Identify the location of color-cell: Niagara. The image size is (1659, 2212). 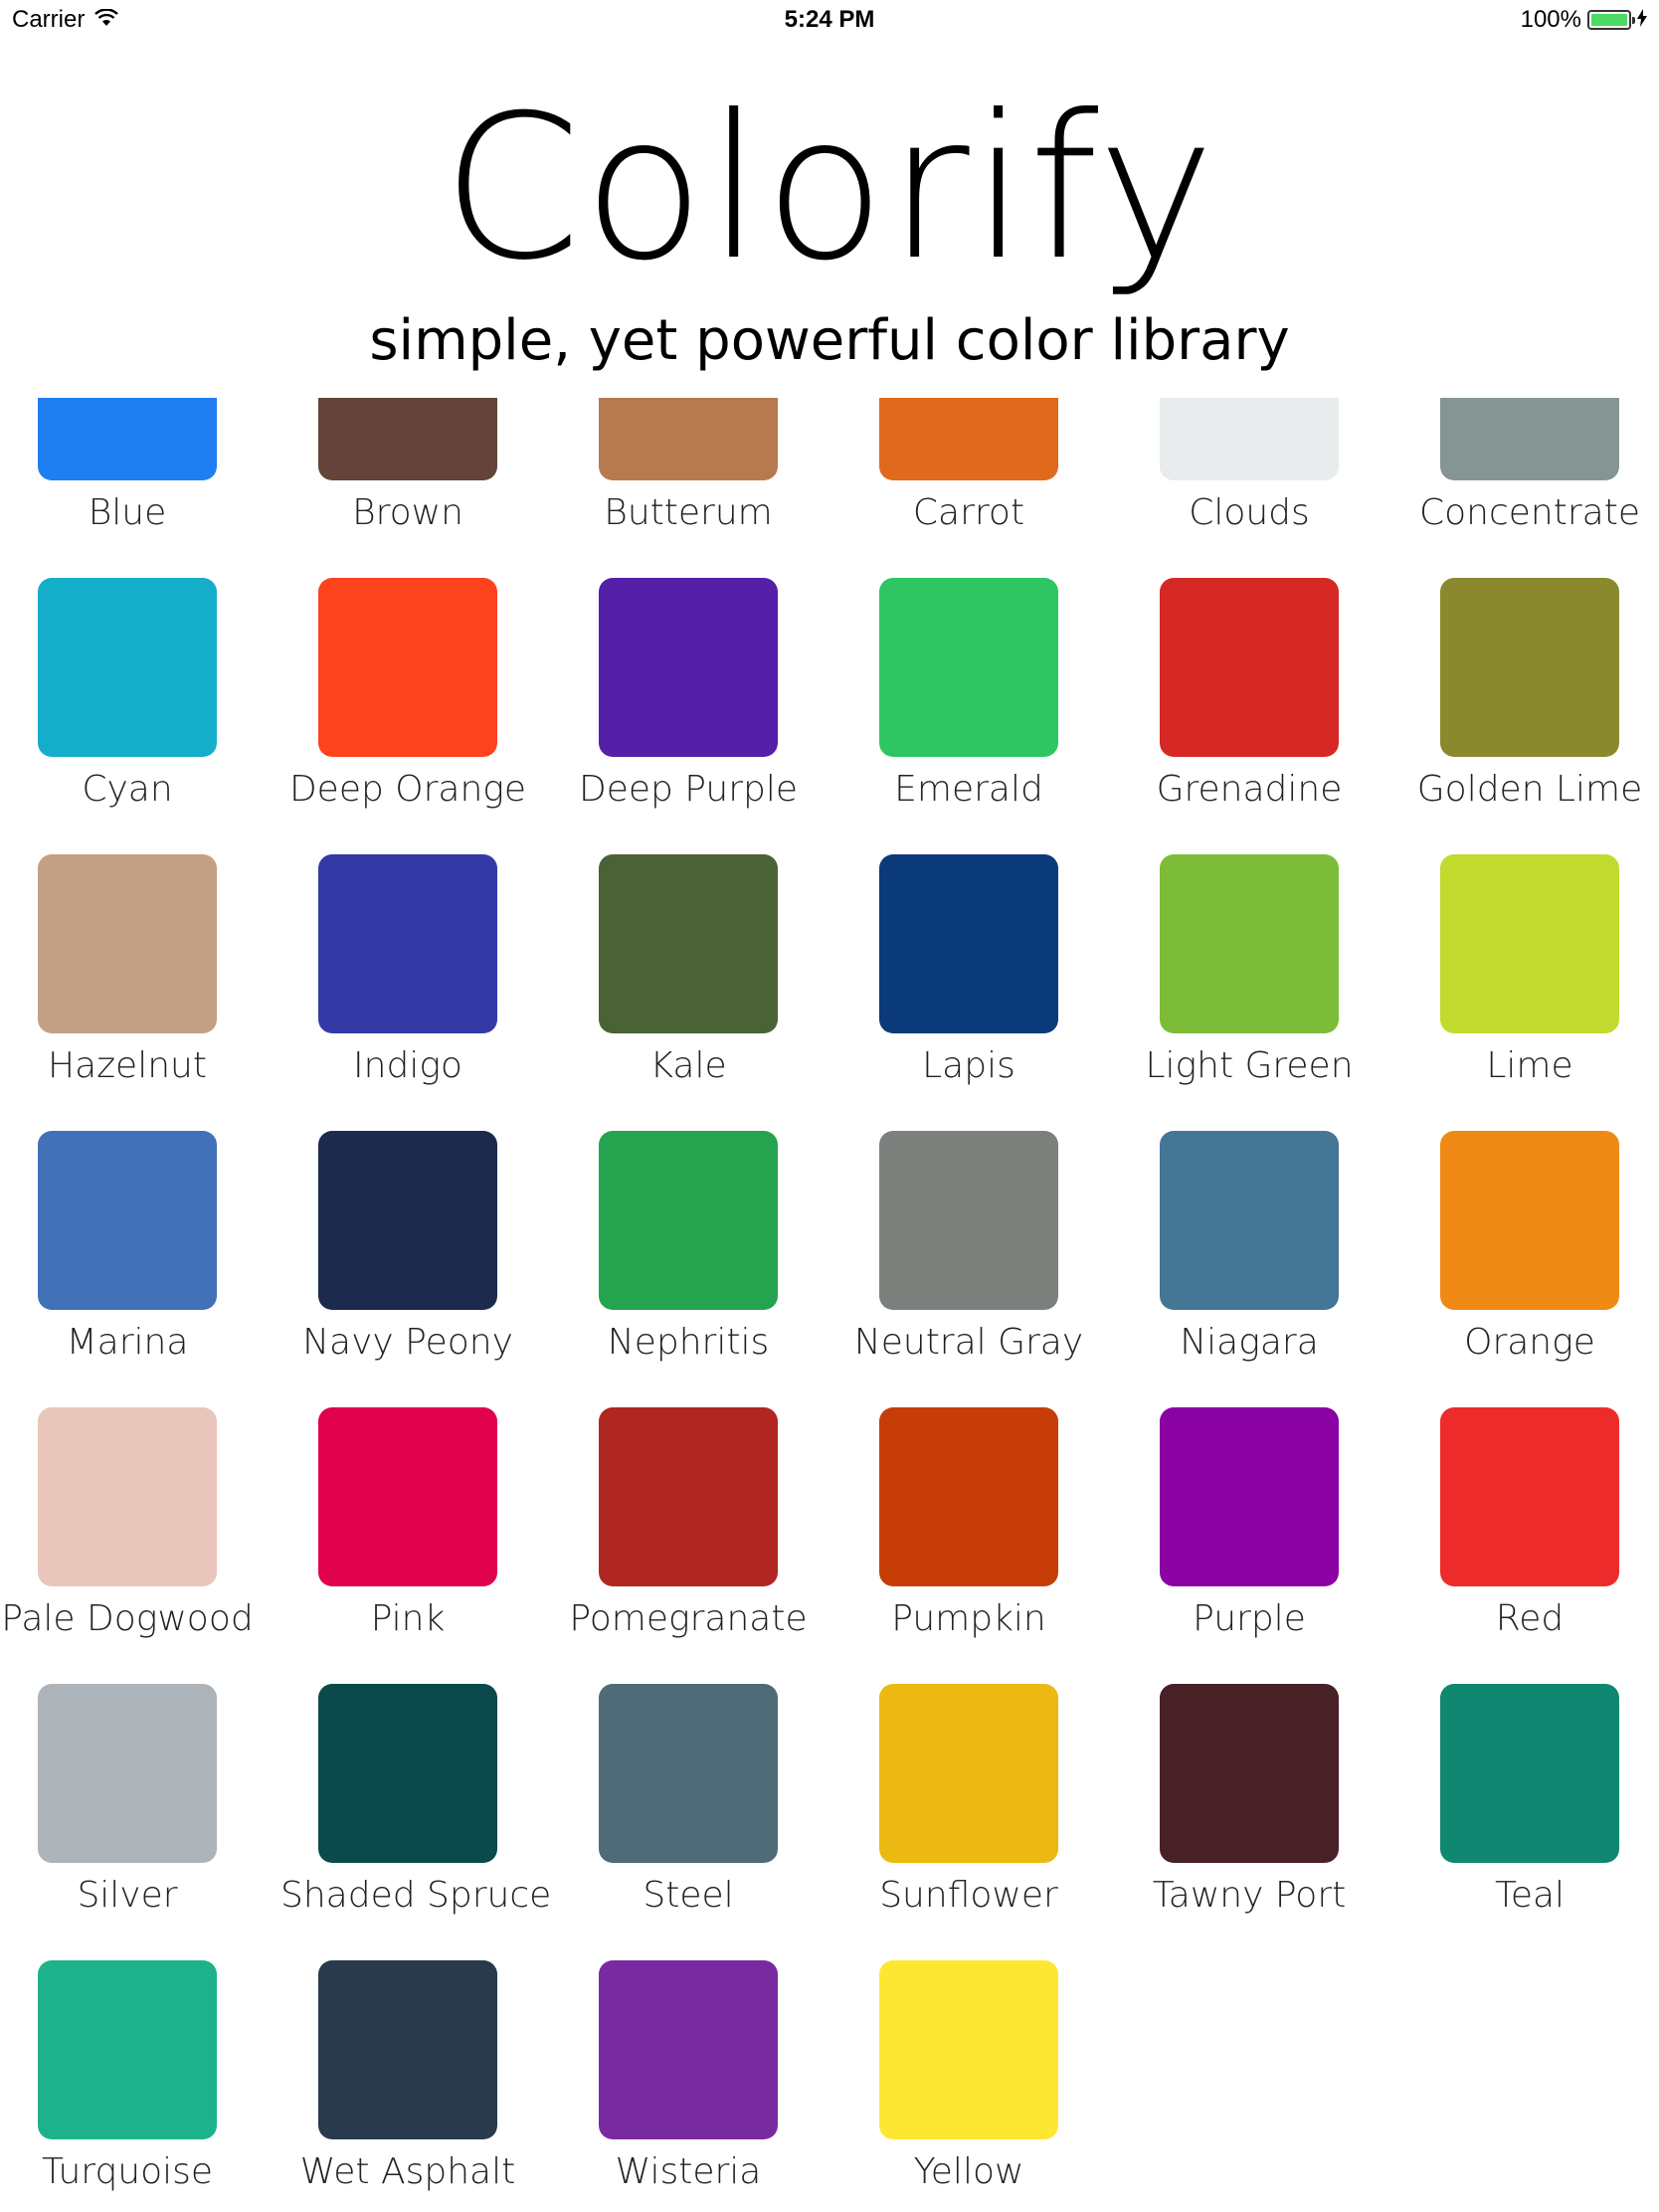
(1262, 1269).